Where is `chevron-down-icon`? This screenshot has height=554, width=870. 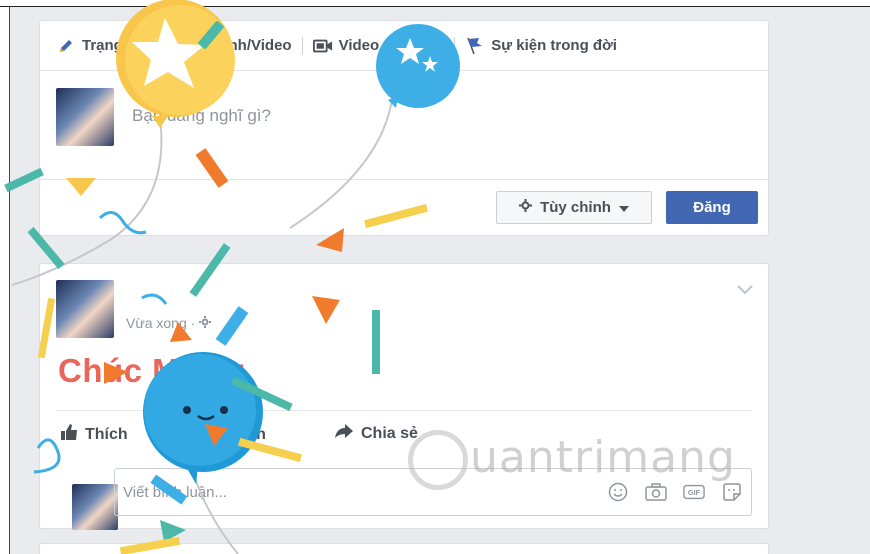 chevron-down-icon is located at coordinates (745, 290).